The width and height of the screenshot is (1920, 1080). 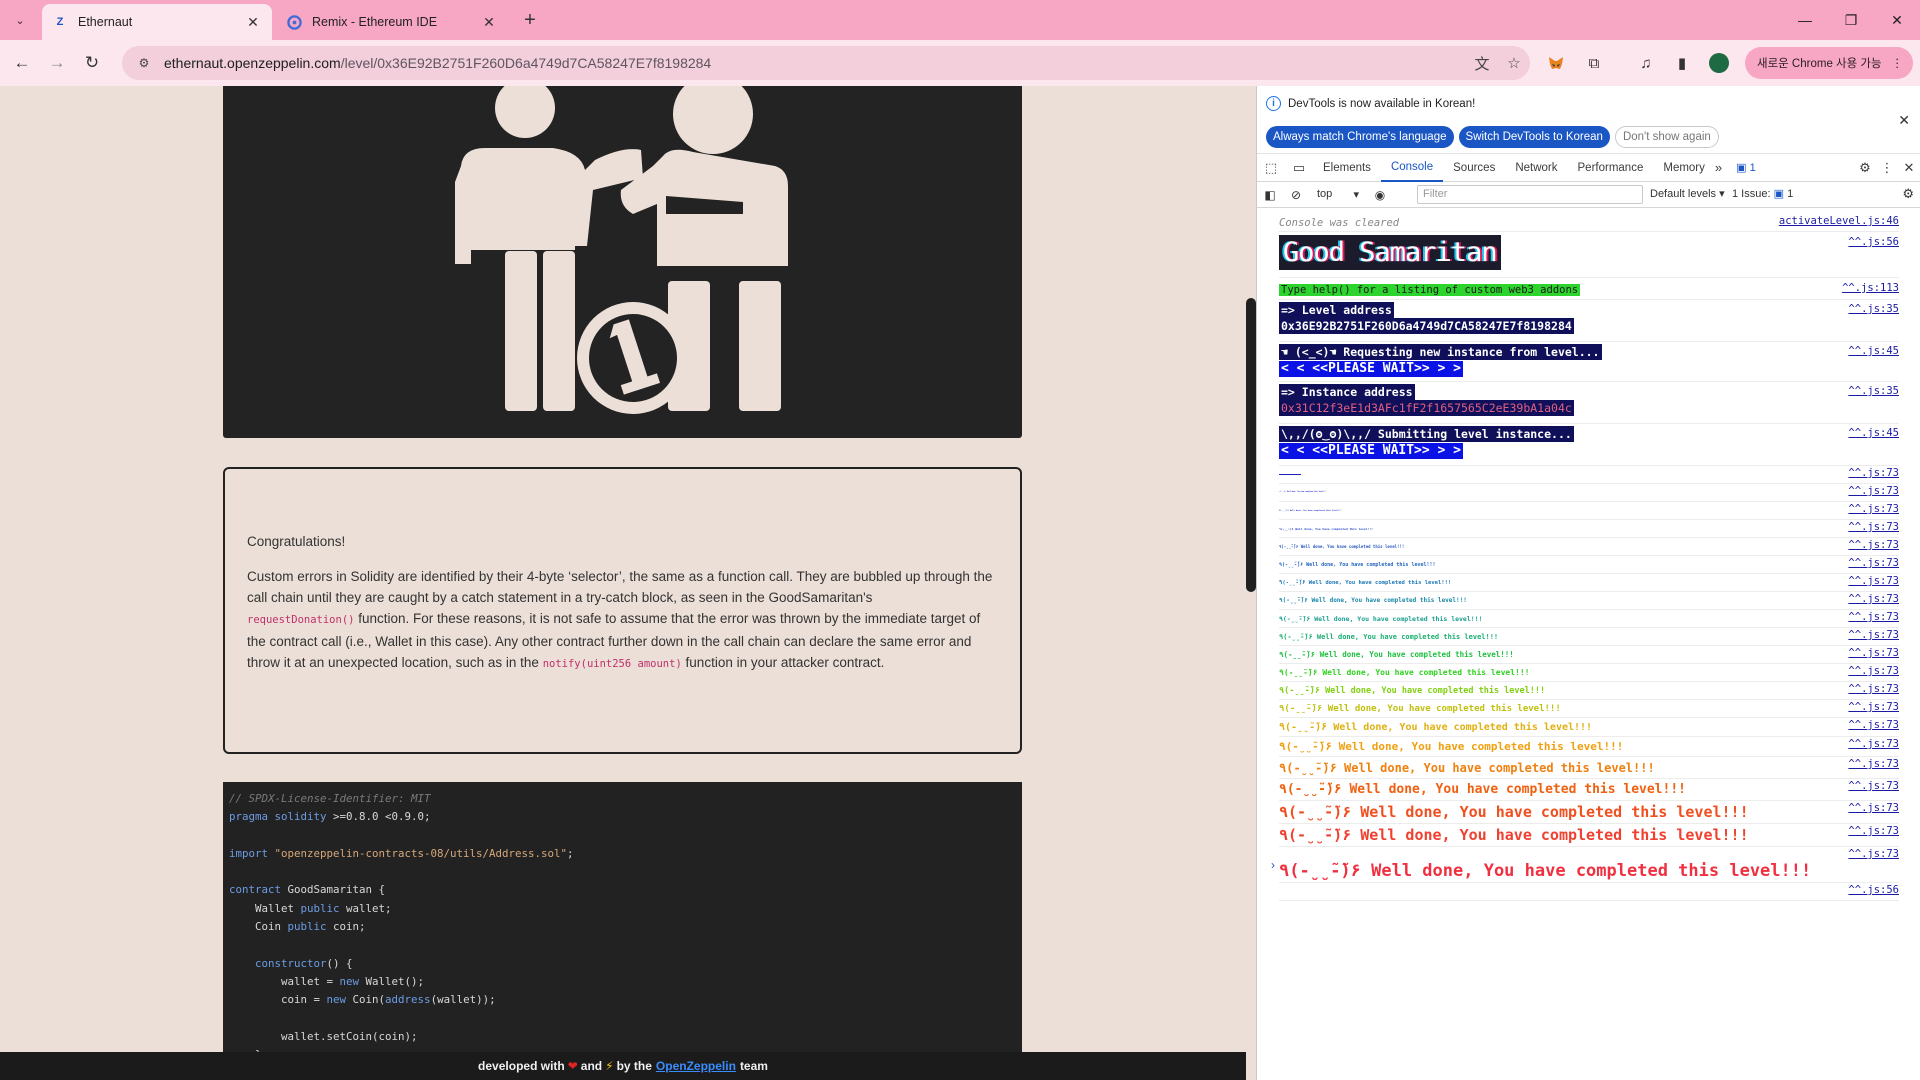 I want to click on close-window-icon: ✕, so click(x=1897, y=20).